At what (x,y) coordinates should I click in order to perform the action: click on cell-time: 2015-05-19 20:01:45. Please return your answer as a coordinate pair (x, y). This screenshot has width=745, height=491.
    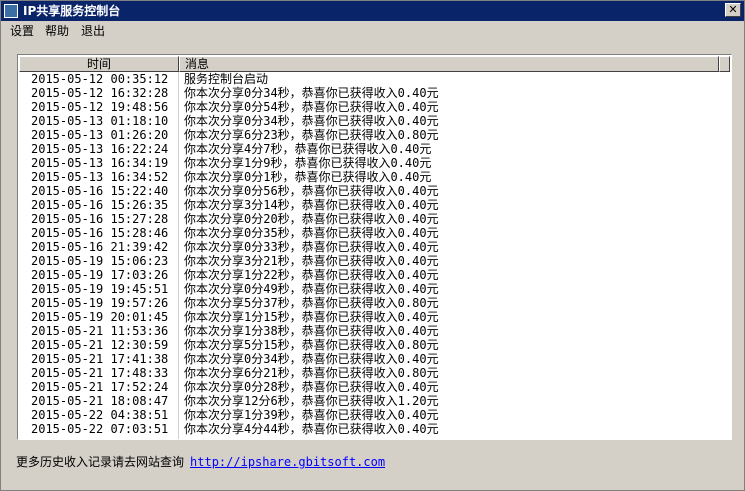
    Looking at the image, I should click on (100, 317).